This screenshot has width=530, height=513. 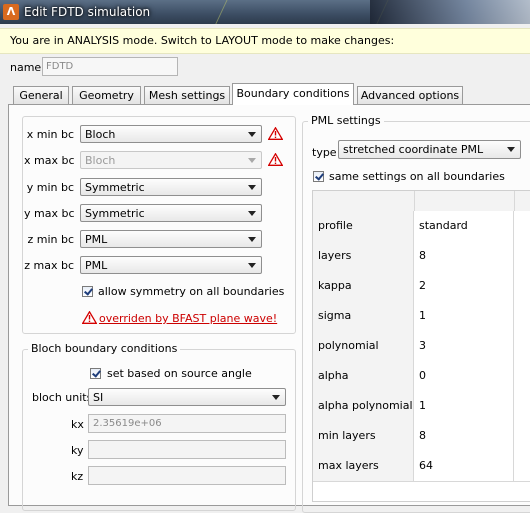 I want to click on window-title: Edit FDTD simulation, so click(x=87, y=12).